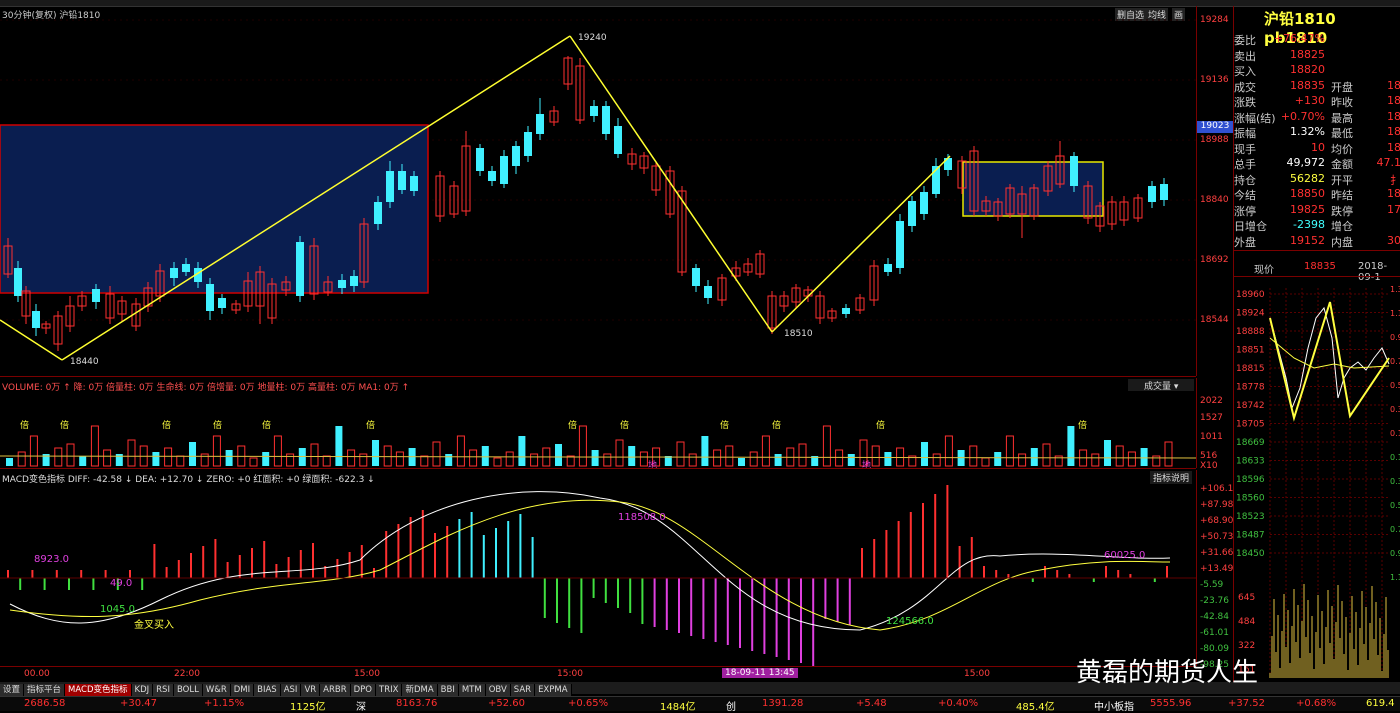  Describe the element at coordinates (1250, 480) in the screenshot. I see `mini-axis-label: 18596` at that location.